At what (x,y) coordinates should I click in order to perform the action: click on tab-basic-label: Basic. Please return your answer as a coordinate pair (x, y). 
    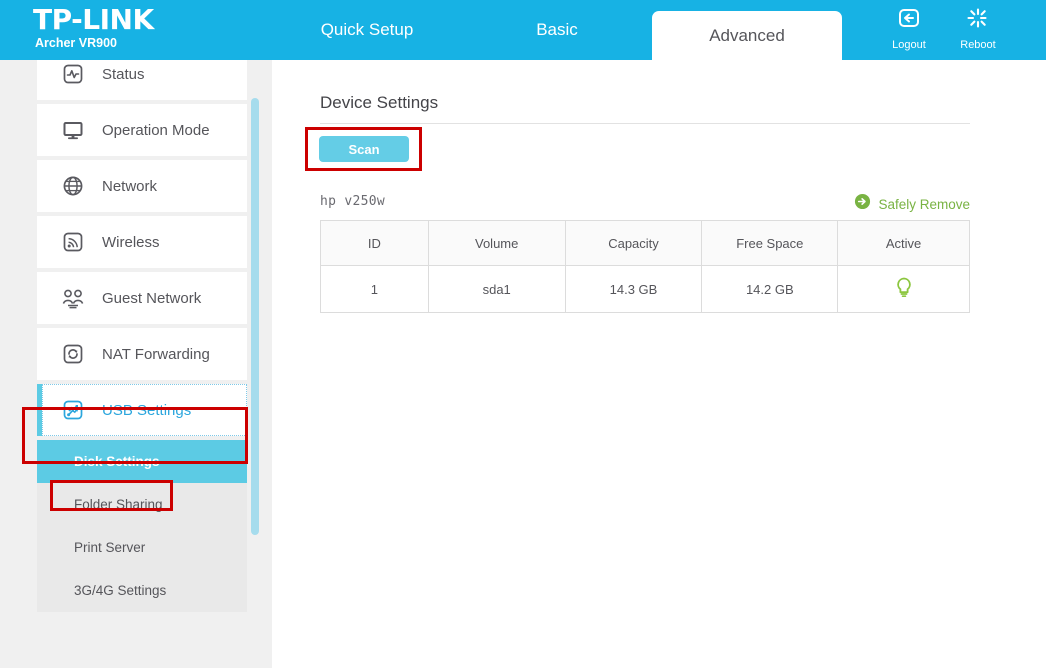
    Looking at the image, I should click on (557, 29).